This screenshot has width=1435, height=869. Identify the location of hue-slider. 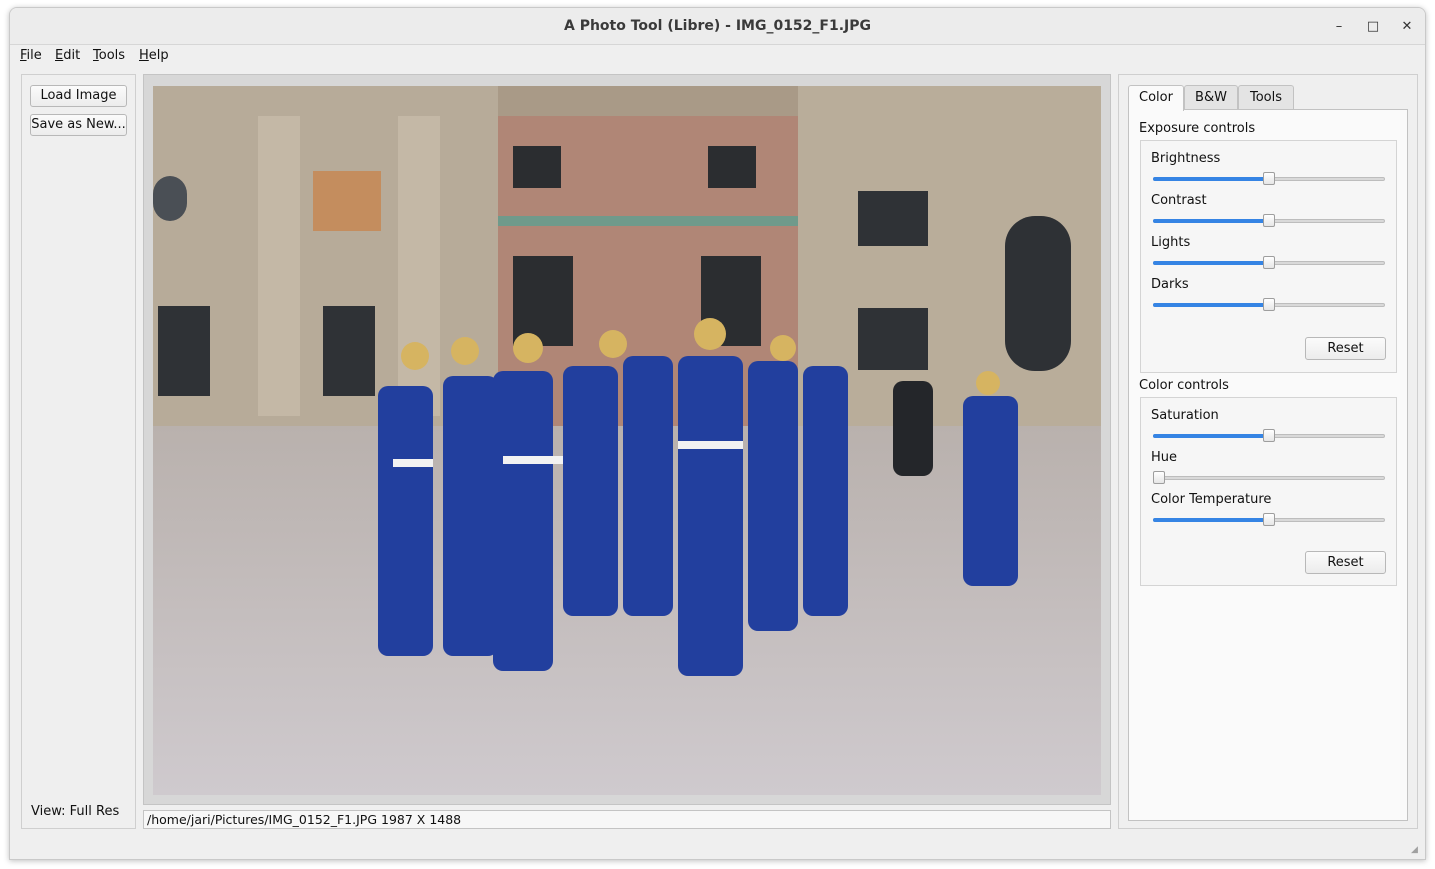
(1269, 478).